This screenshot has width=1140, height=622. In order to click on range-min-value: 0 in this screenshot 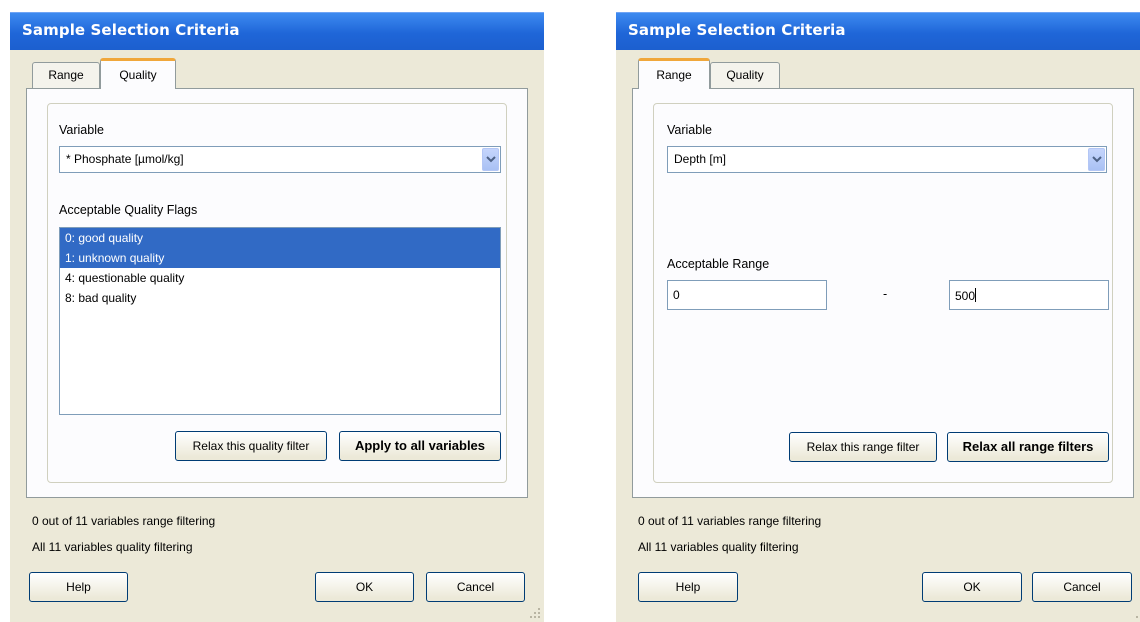, I will do `click(676, 295)`.